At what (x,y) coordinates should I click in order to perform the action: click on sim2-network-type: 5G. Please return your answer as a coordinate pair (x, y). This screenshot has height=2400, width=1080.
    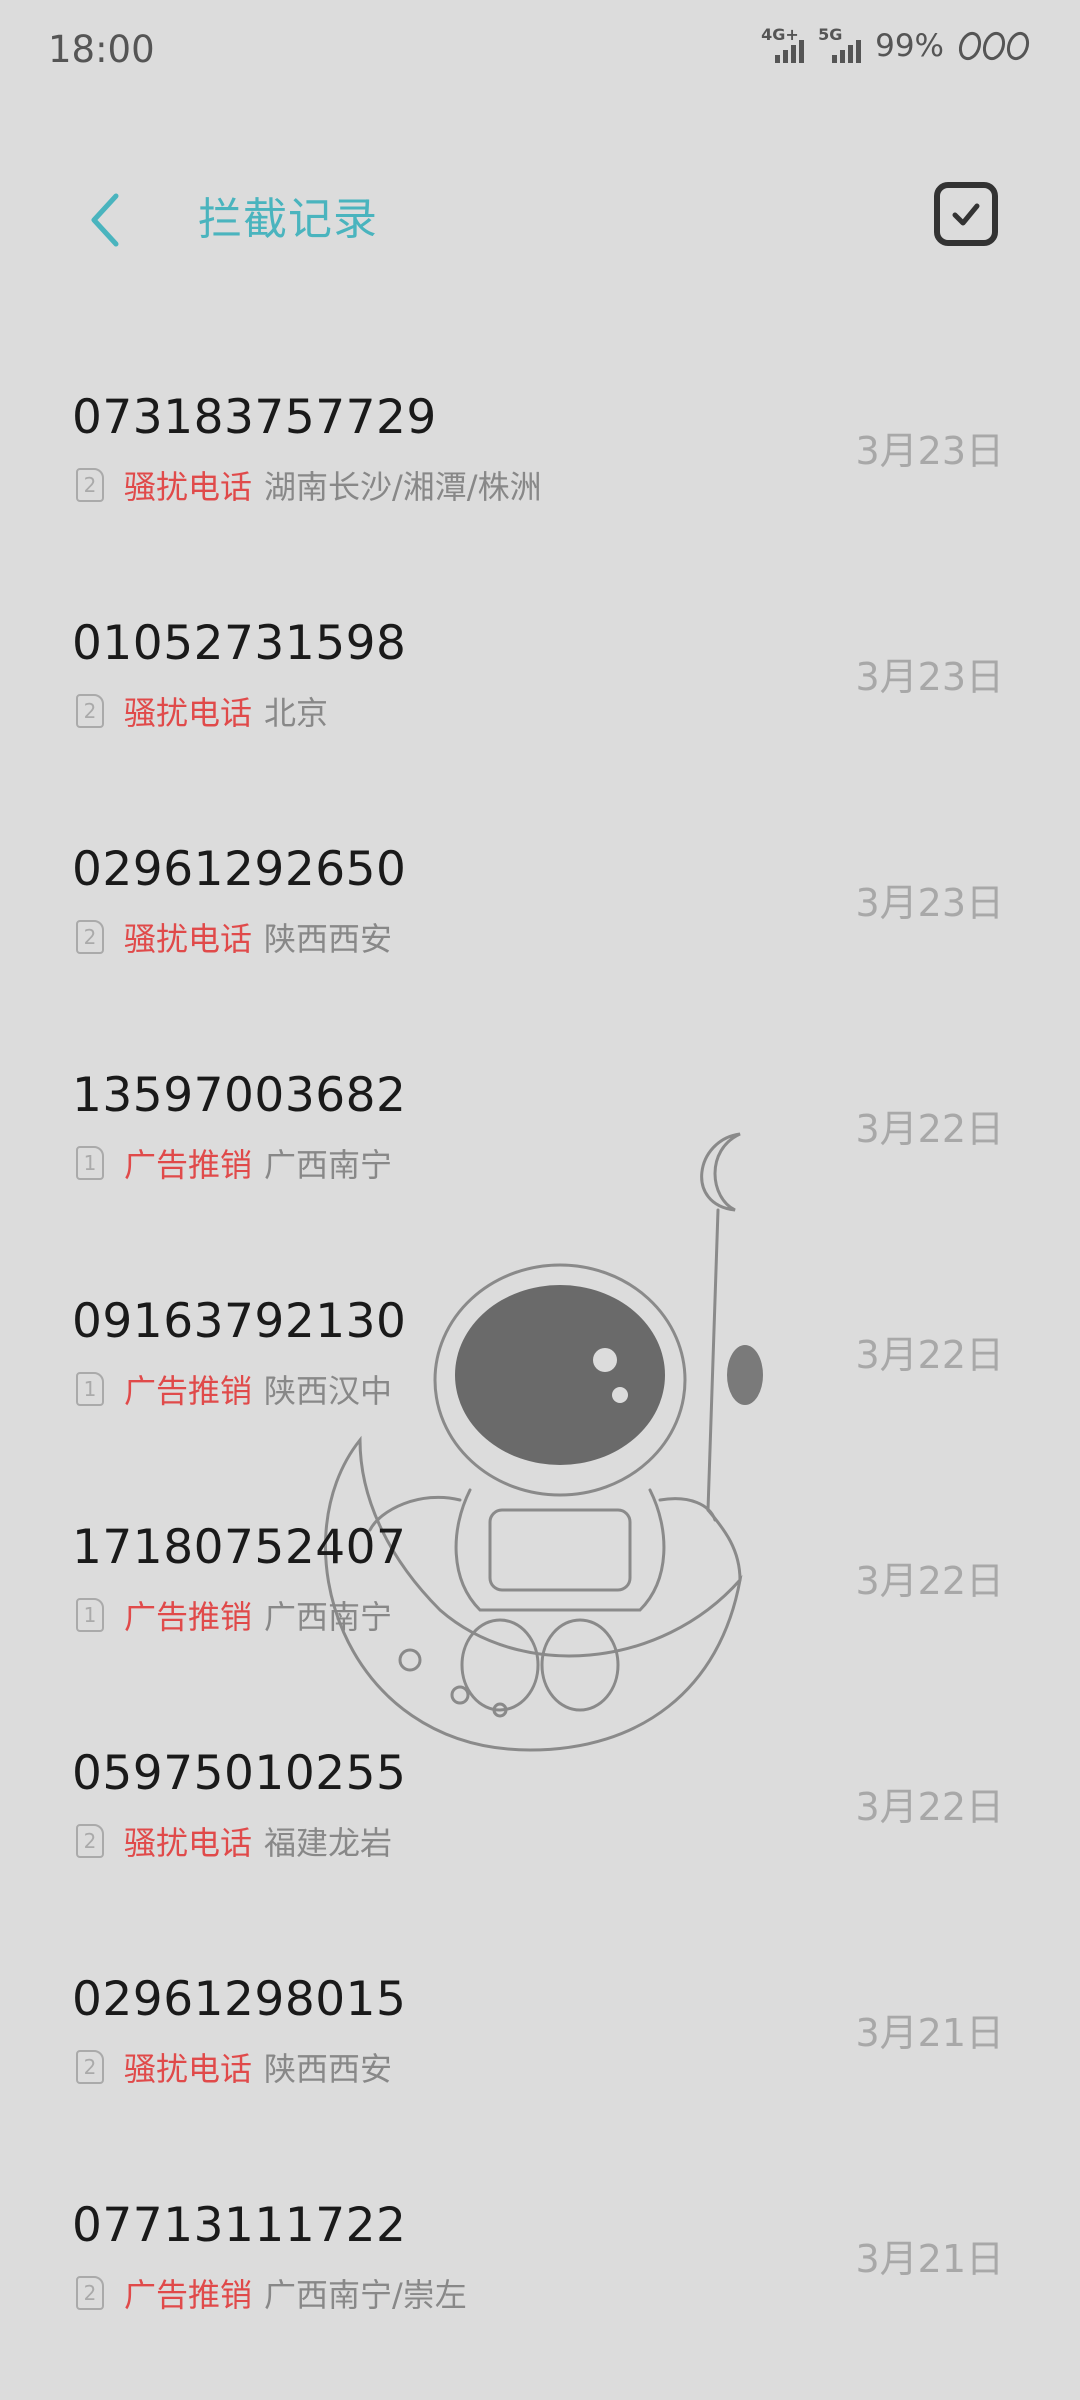
    Looking at the image, I should click on (830, 34).